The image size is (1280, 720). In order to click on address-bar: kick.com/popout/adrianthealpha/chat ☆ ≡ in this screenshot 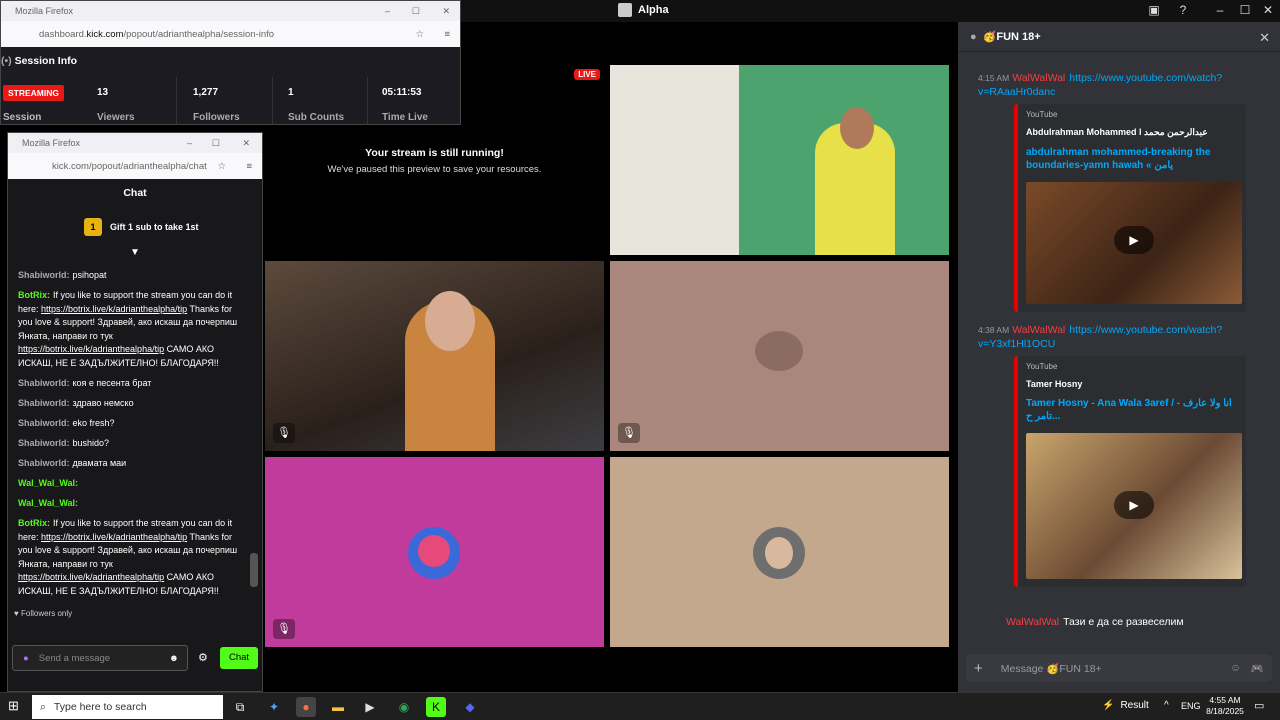, I will do `click(135, 166)`.